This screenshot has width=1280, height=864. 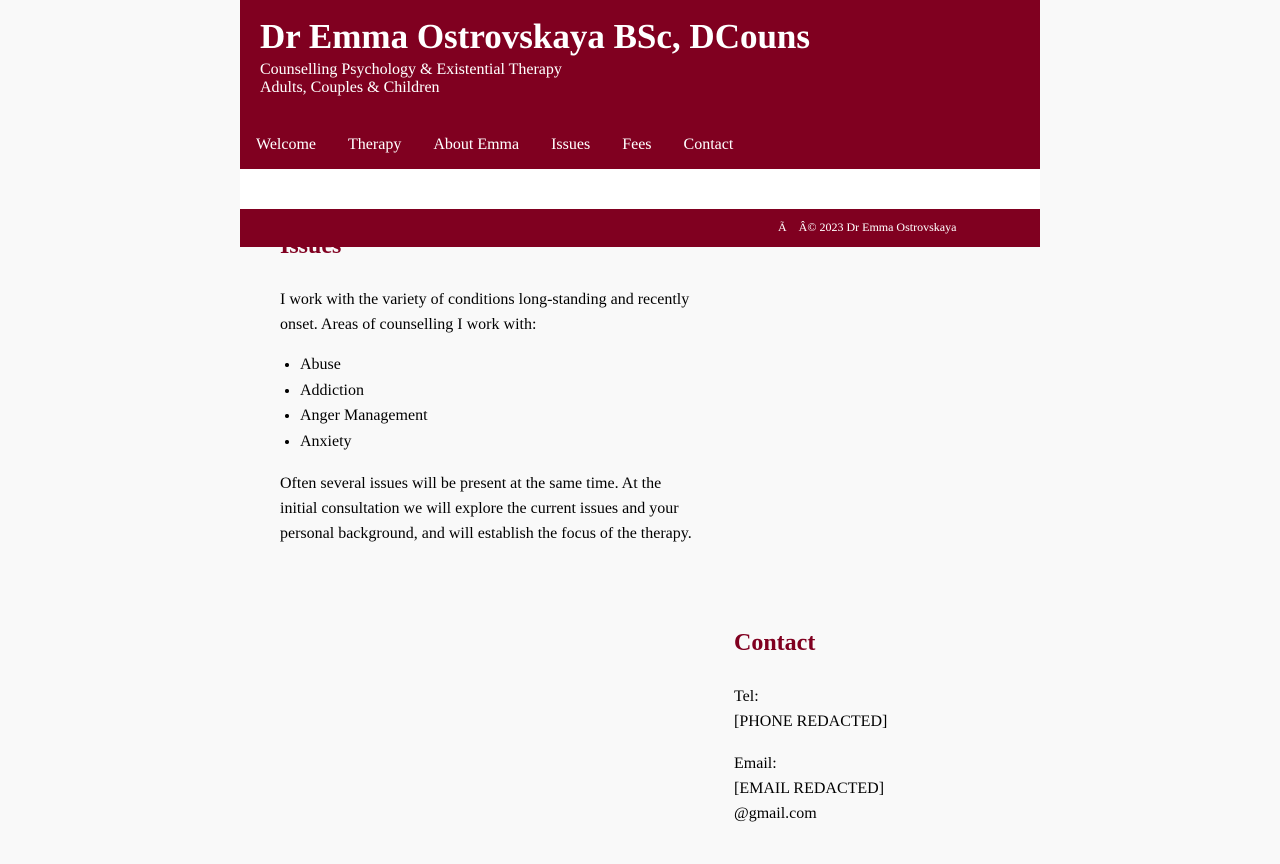 What do you see at coordinates (500, 365) in the screenshot?
I see `list-item: Abuse` at bounding box center [500, 365].